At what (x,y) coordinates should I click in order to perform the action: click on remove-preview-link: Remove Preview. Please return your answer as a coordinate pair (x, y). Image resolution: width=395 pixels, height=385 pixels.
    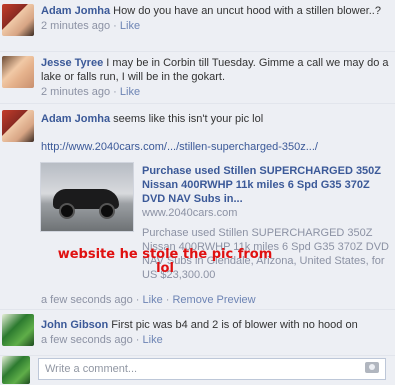
    Looking at the image, I should click on (213, 300).